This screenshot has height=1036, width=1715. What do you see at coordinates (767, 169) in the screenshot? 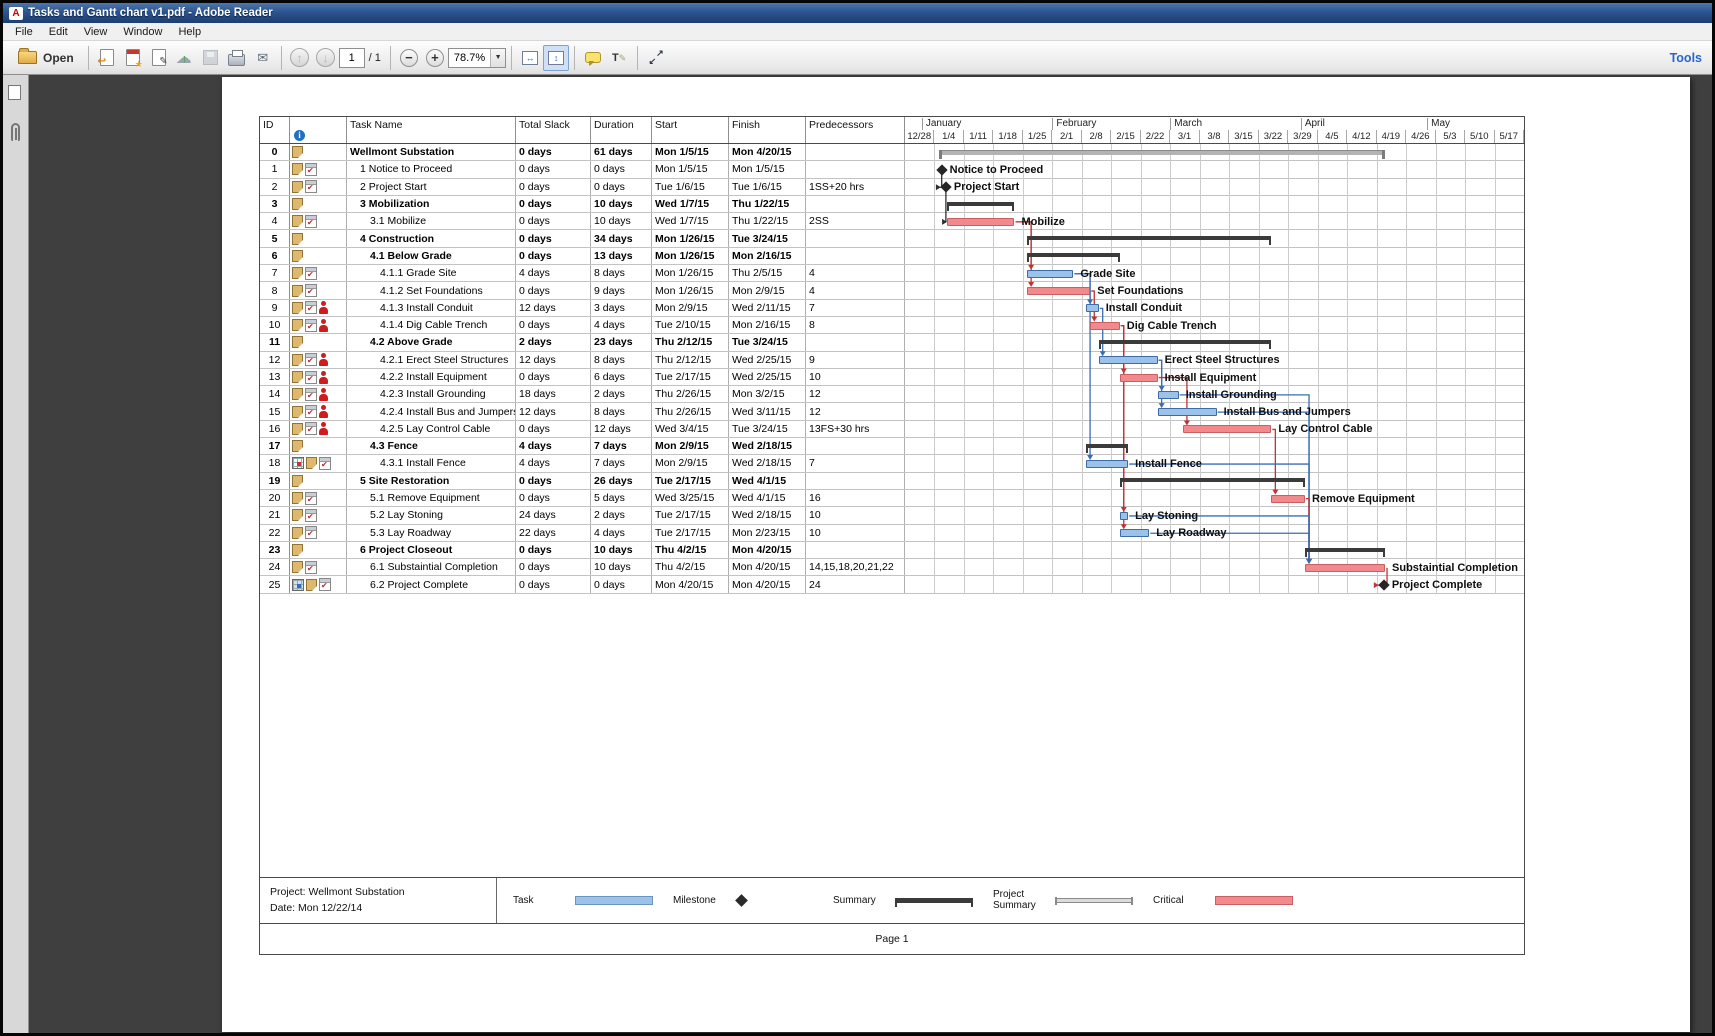
I see `cell-finish: Mon 1/5/15` at bounding box center [767, 169].